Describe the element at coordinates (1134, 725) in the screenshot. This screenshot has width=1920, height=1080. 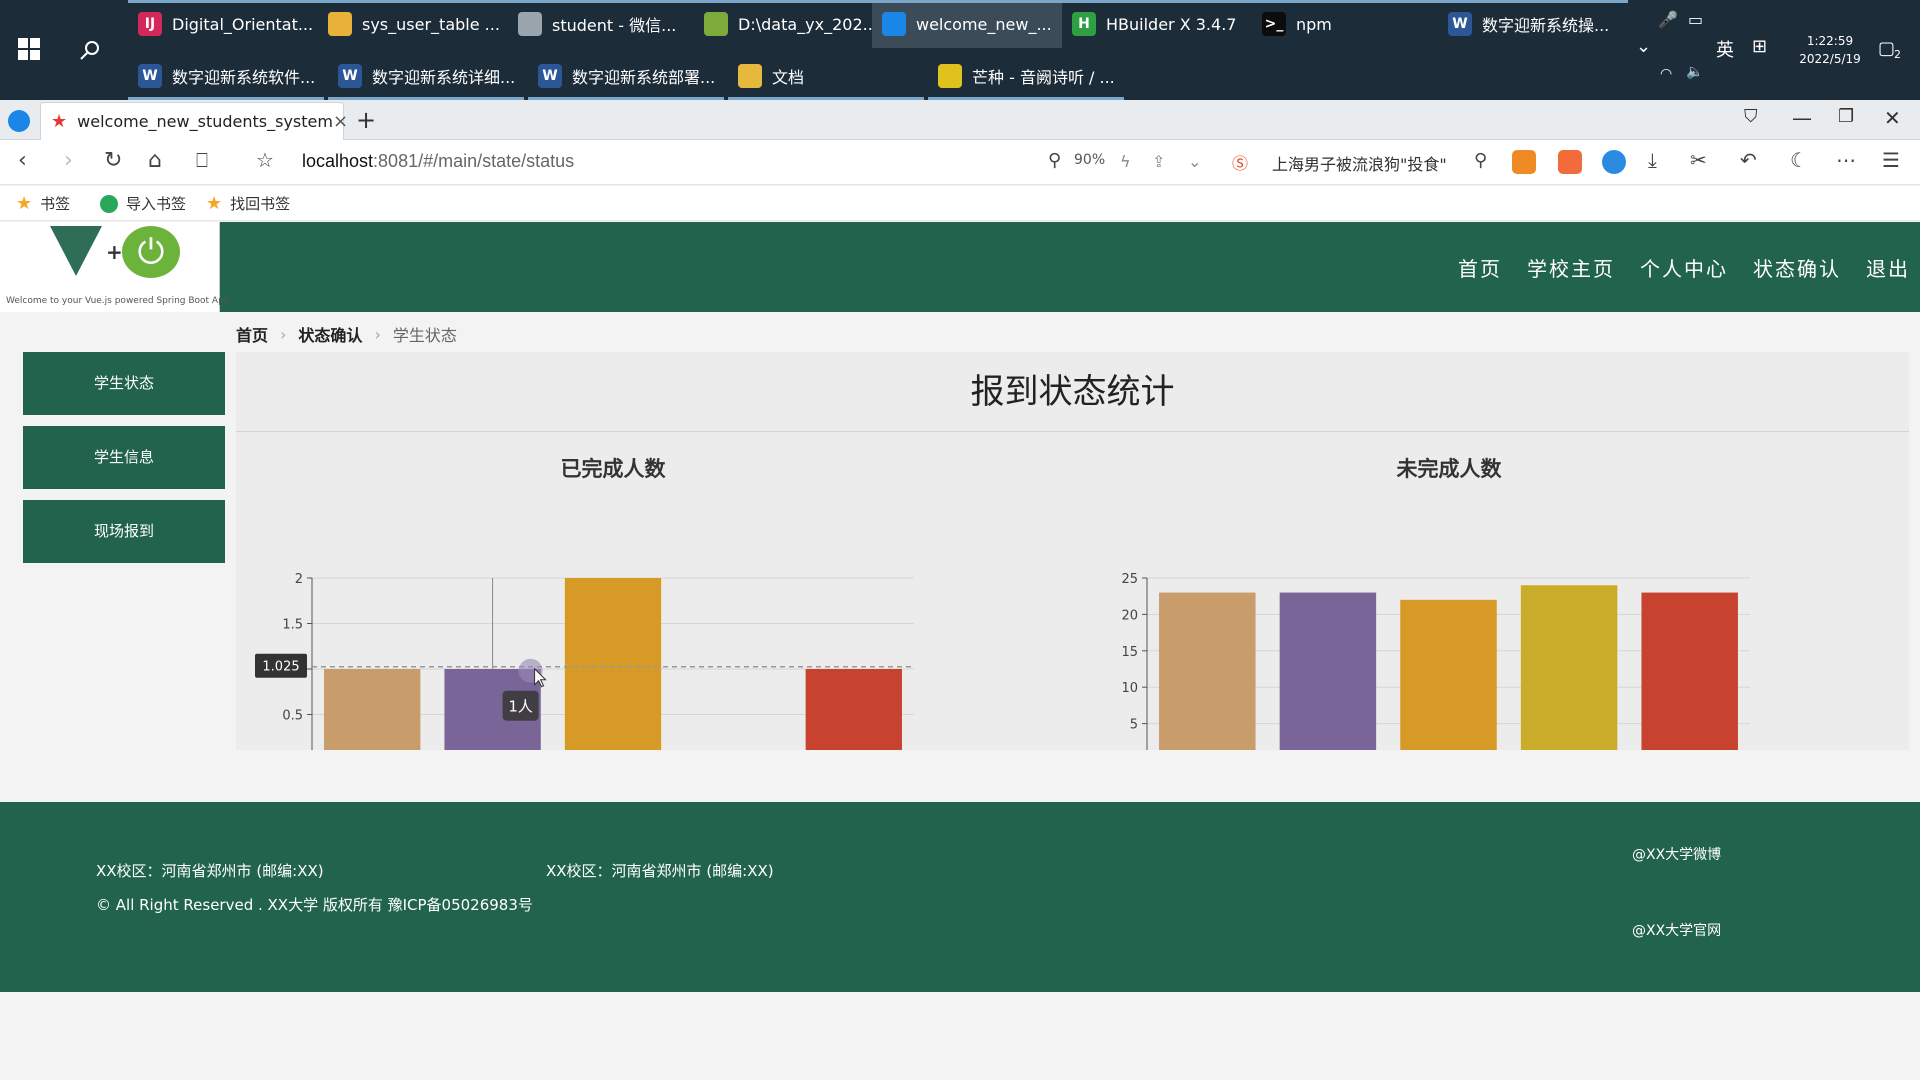
I see `y-tick-label: 5` at that location.